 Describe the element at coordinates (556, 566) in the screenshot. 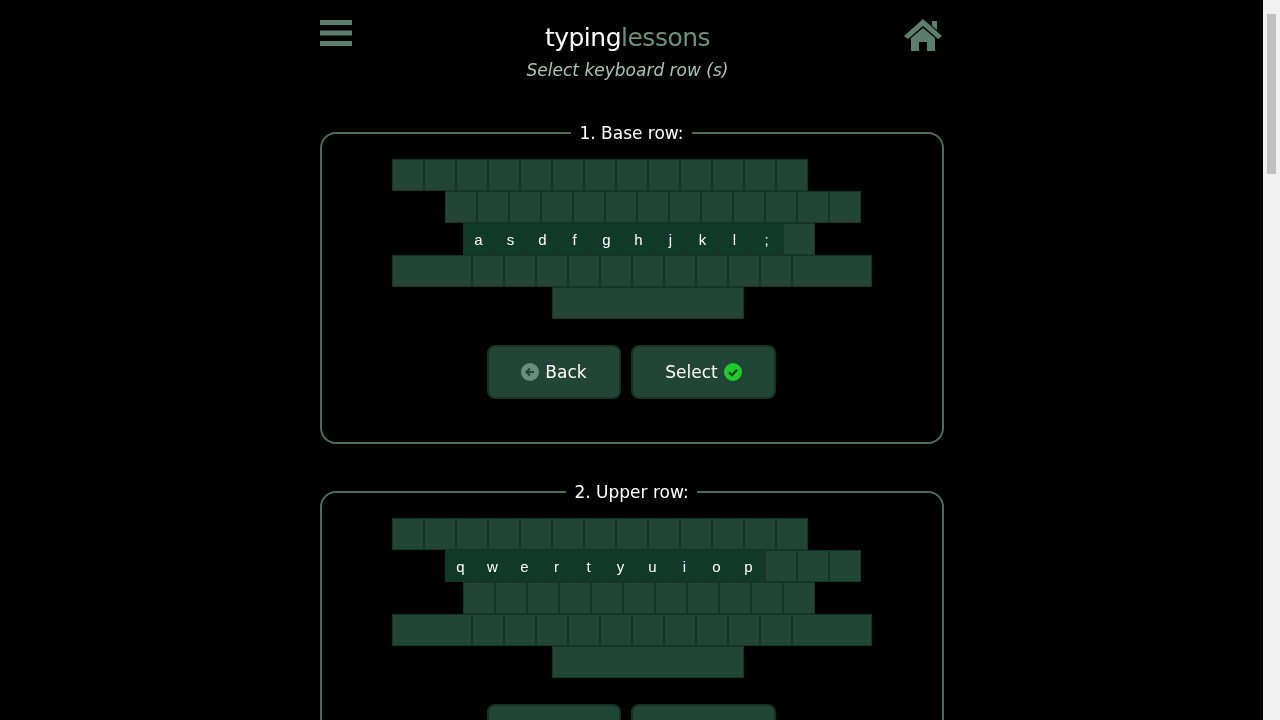

I see `keyboard-key: r` at that location.